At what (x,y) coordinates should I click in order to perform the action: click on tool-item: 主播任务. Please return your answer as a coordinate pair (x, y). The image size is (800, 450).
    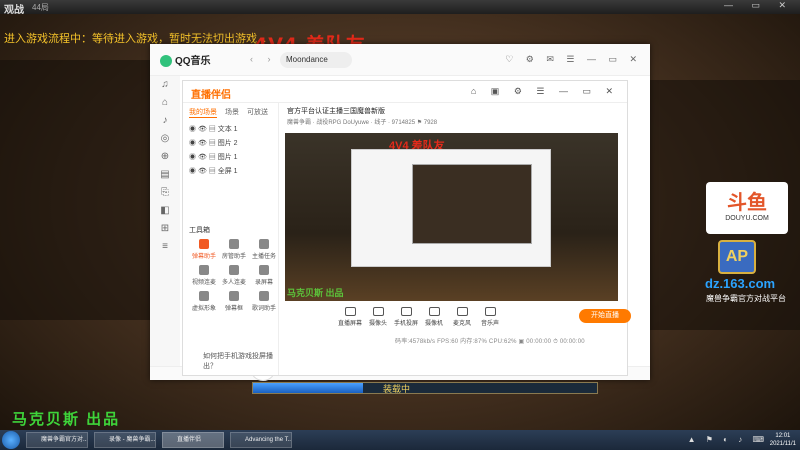
    Looking at the image, I should click on (264, 249).